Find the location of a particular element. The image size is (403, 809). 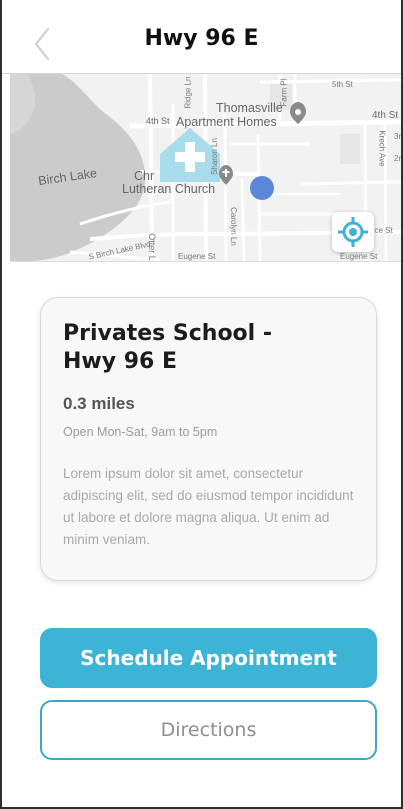

location-hours: Open Mon-Sat, 9am to 5pm is located at coordinates (140, 432).